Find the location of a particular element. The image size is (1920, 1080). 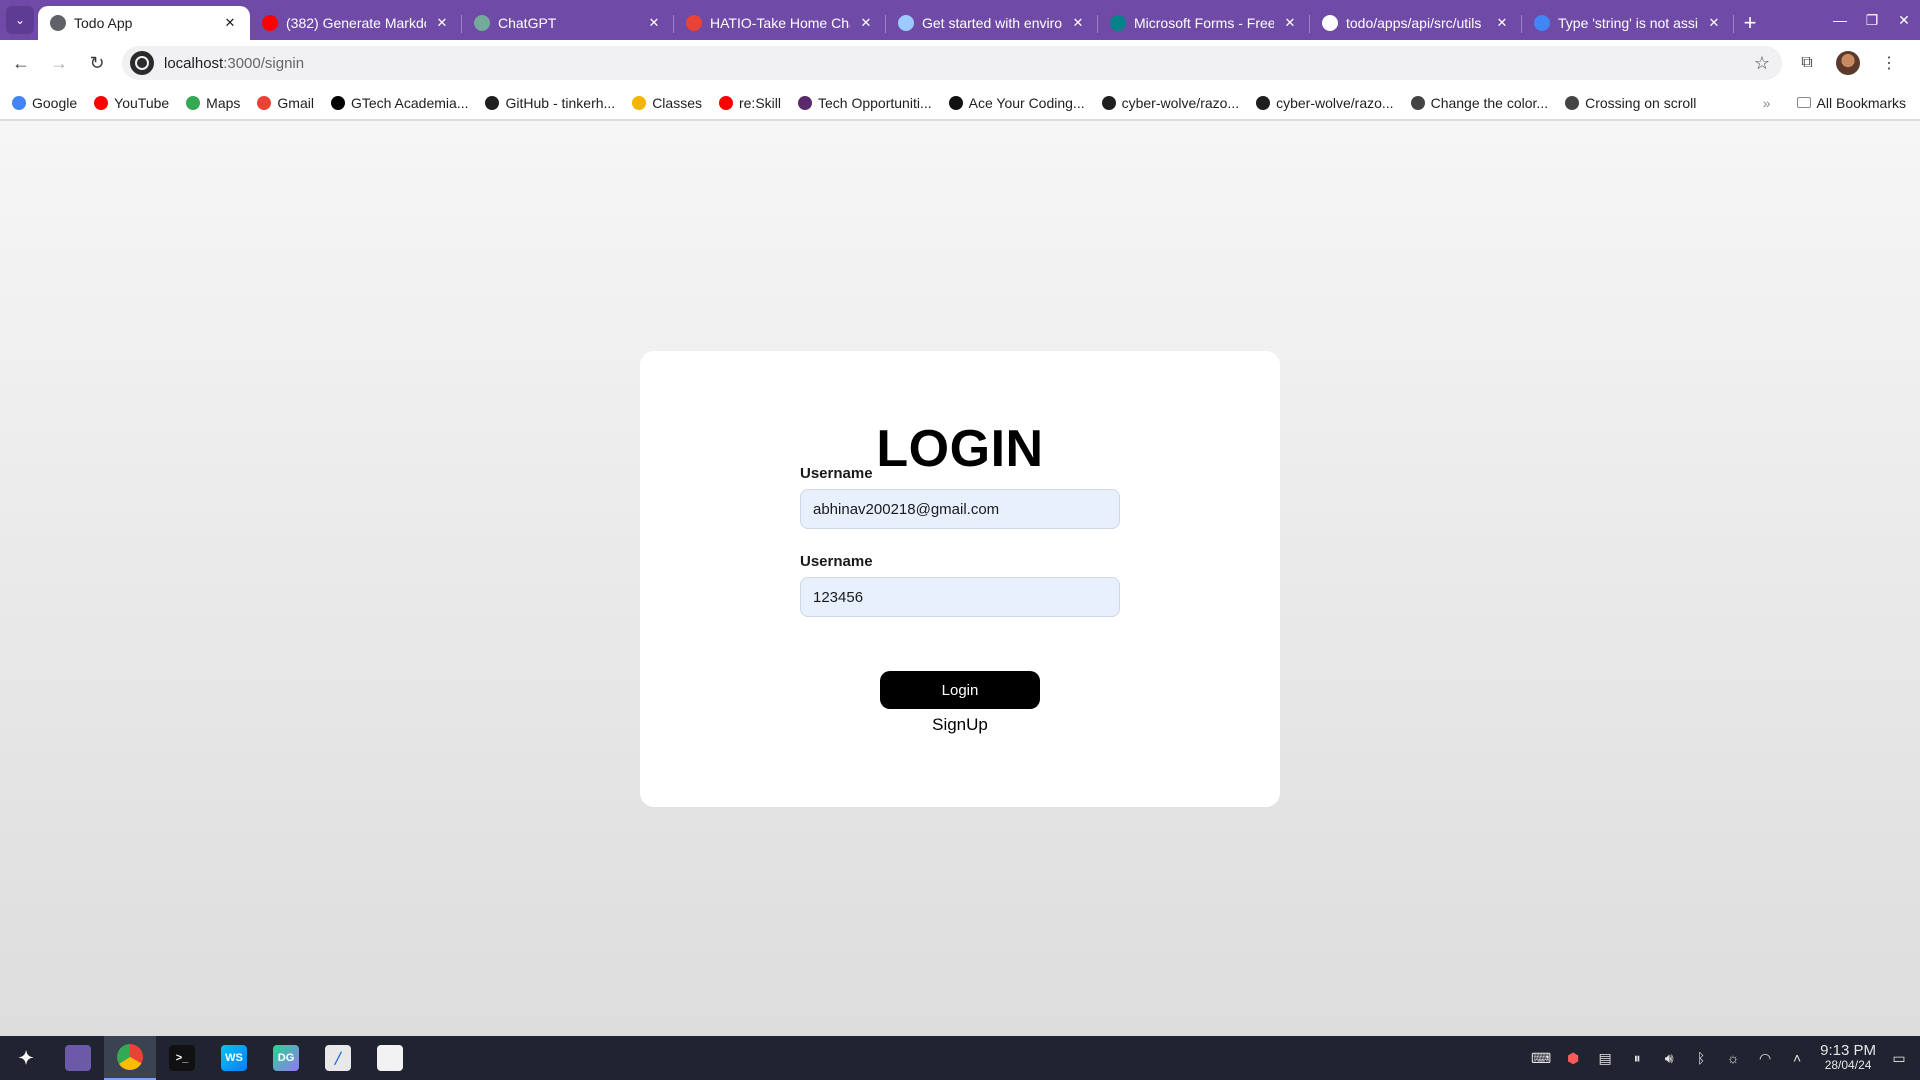

kebab-menu-icon: ⋮ is located at coordinates (1889, 63).